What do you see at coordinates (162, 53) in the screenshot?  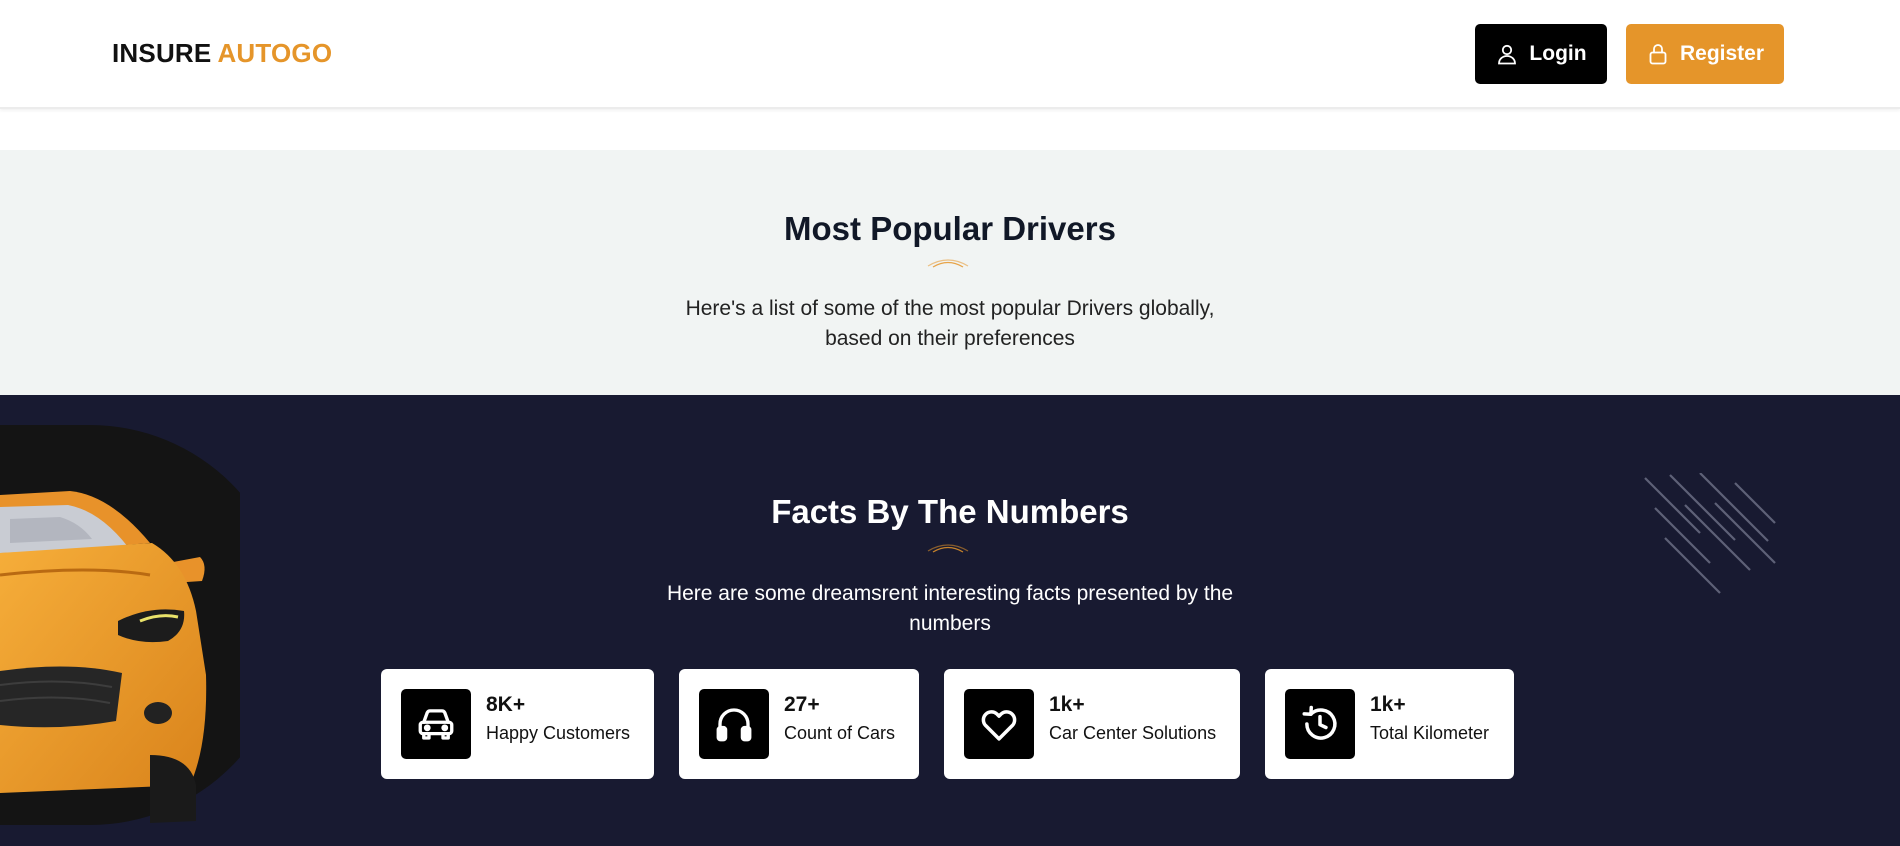 I see `logo-text-insure: INSURE` at bounding box center [162, 53].